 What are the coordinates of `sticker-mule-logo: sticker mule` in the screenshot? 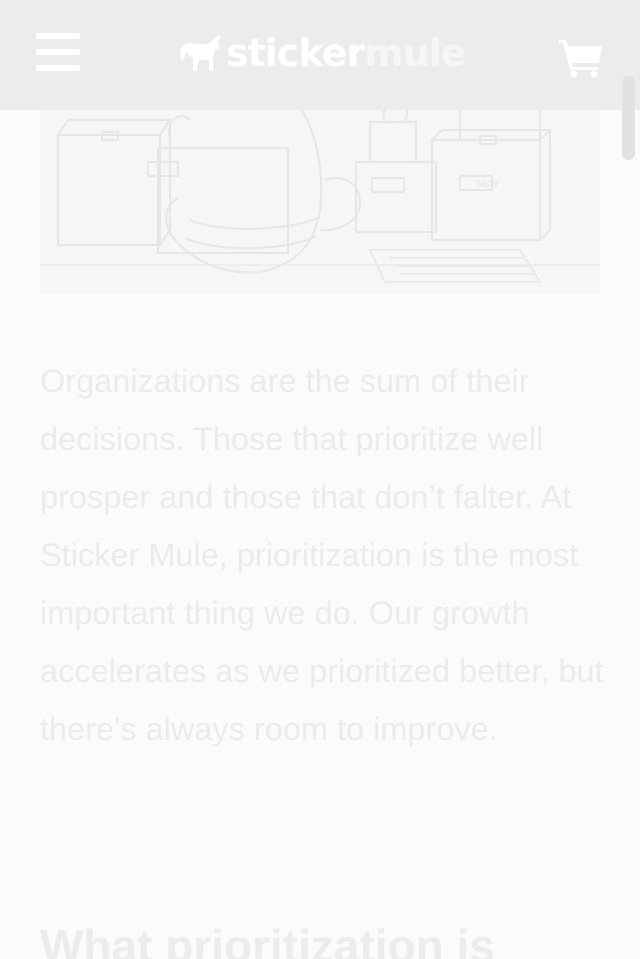 It's located at (322, 53).